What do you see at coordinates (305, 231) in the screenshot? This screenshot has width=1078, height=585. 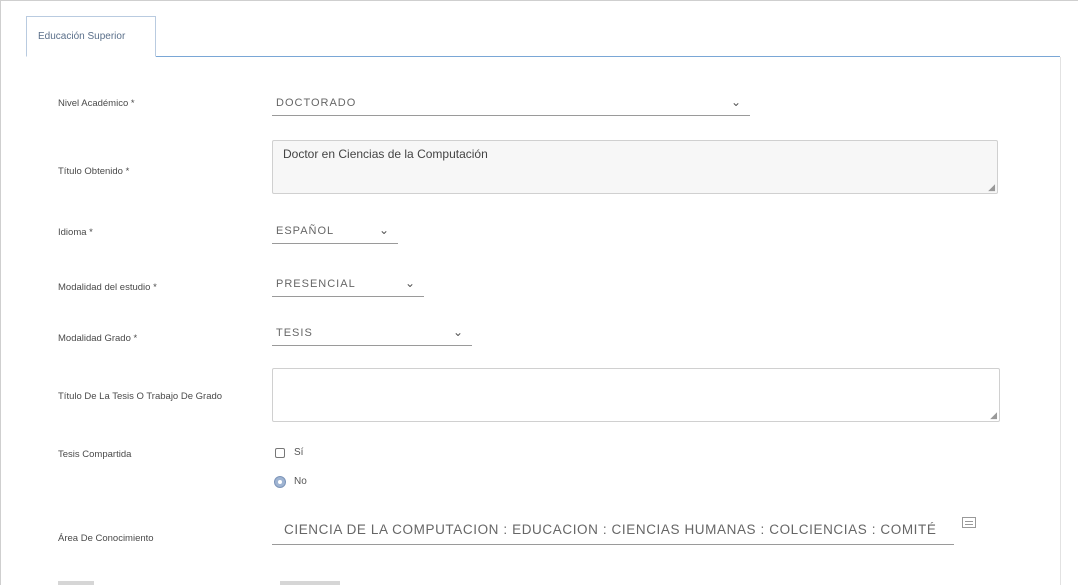 I see `idioma-value: ESPAÑOL` at bounding box center [305, 231].